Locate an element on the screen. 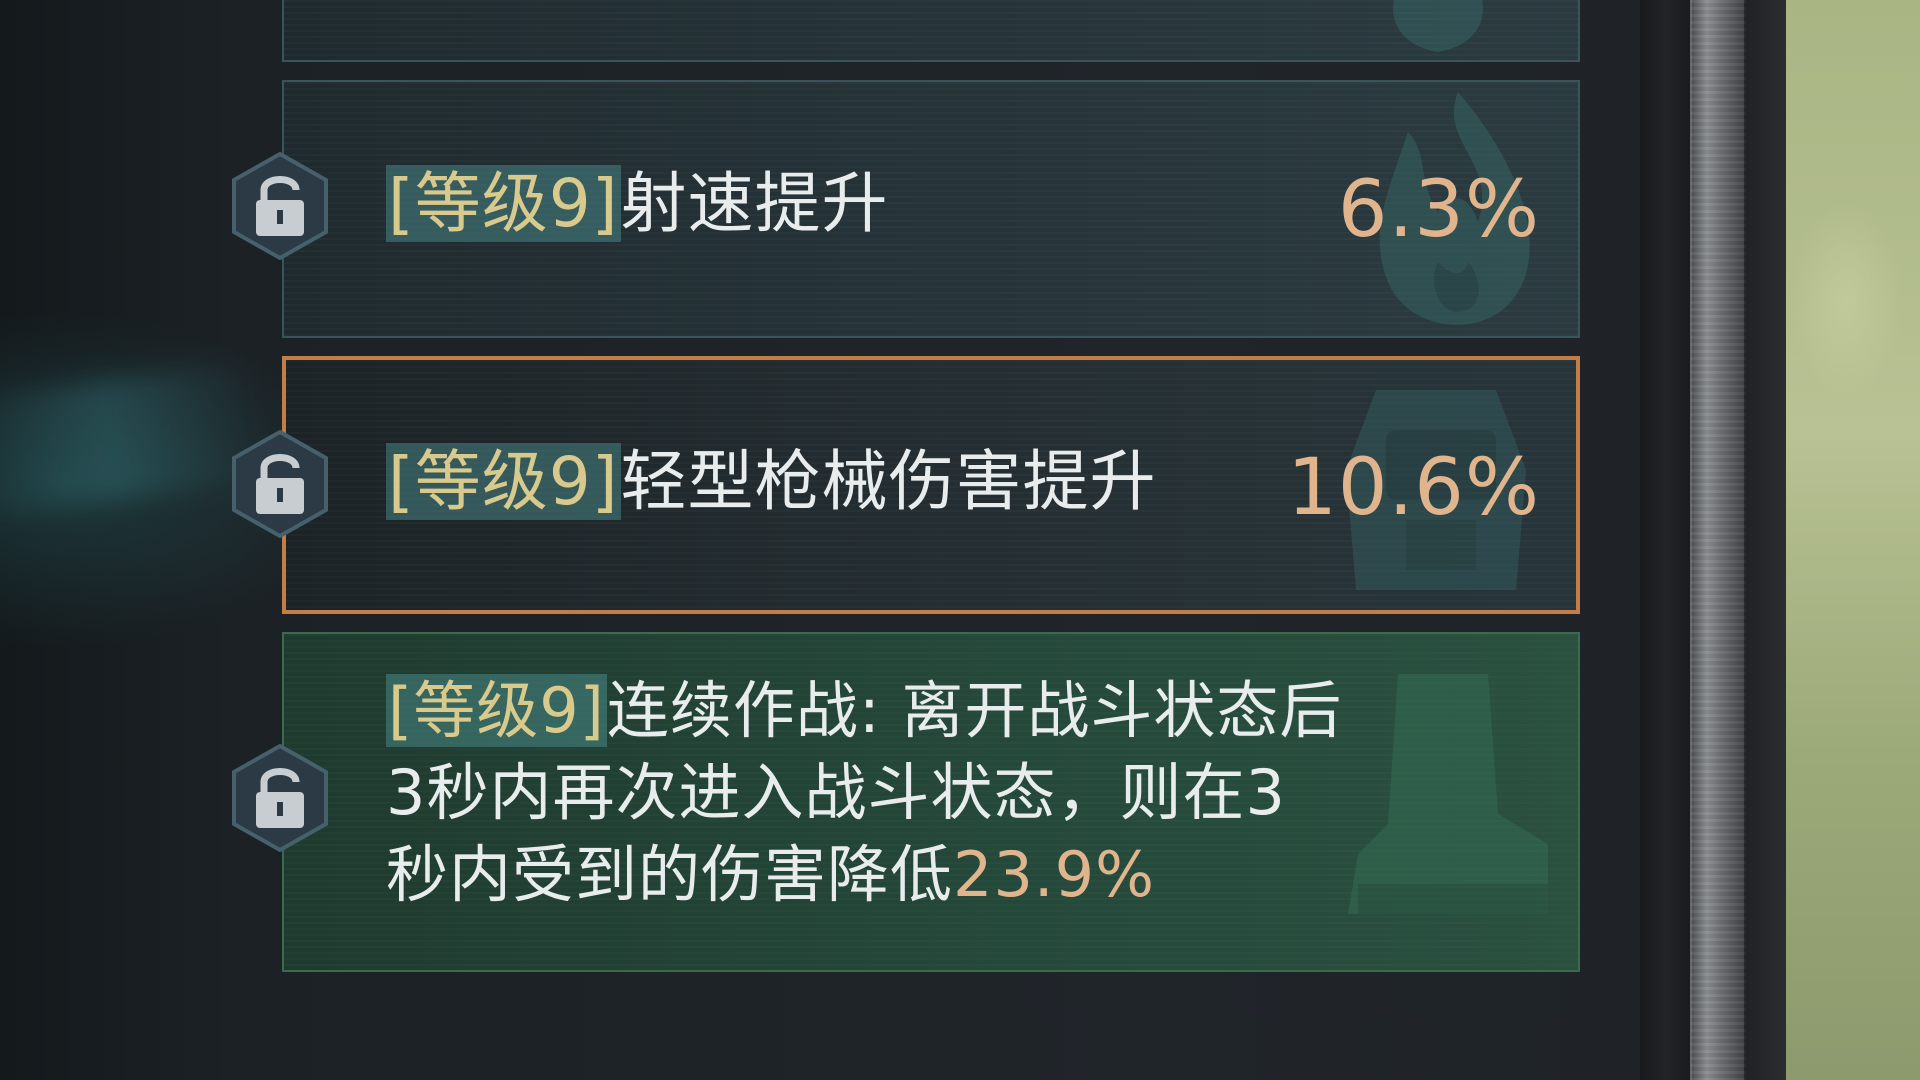  perk-panel-partial is located at coordinates (931, 31).